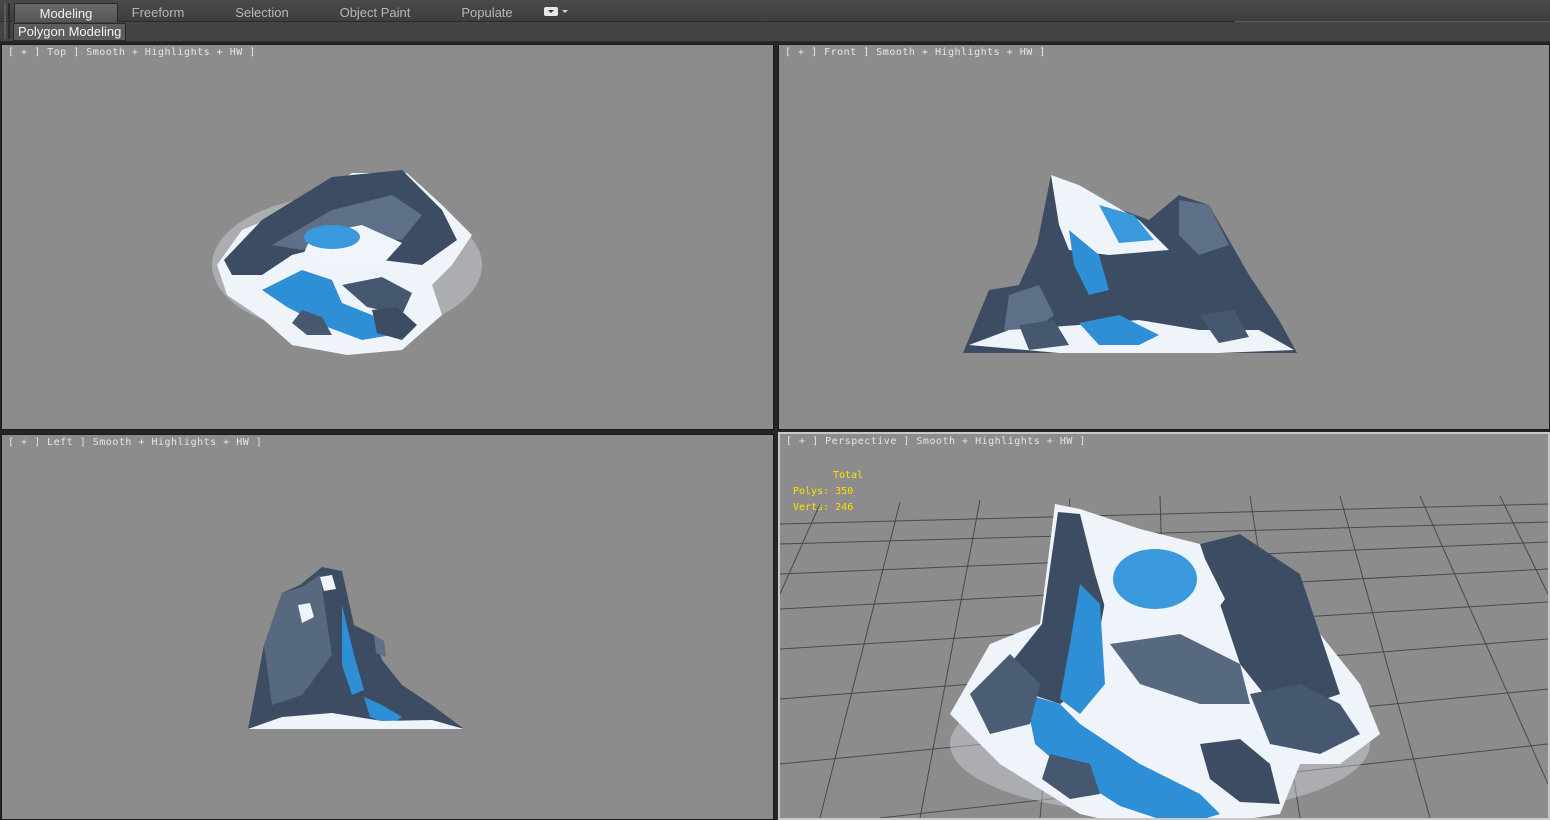 The image size is (1550, 820). I want to click on tab-freeform: Freeform, so click(158, 12).